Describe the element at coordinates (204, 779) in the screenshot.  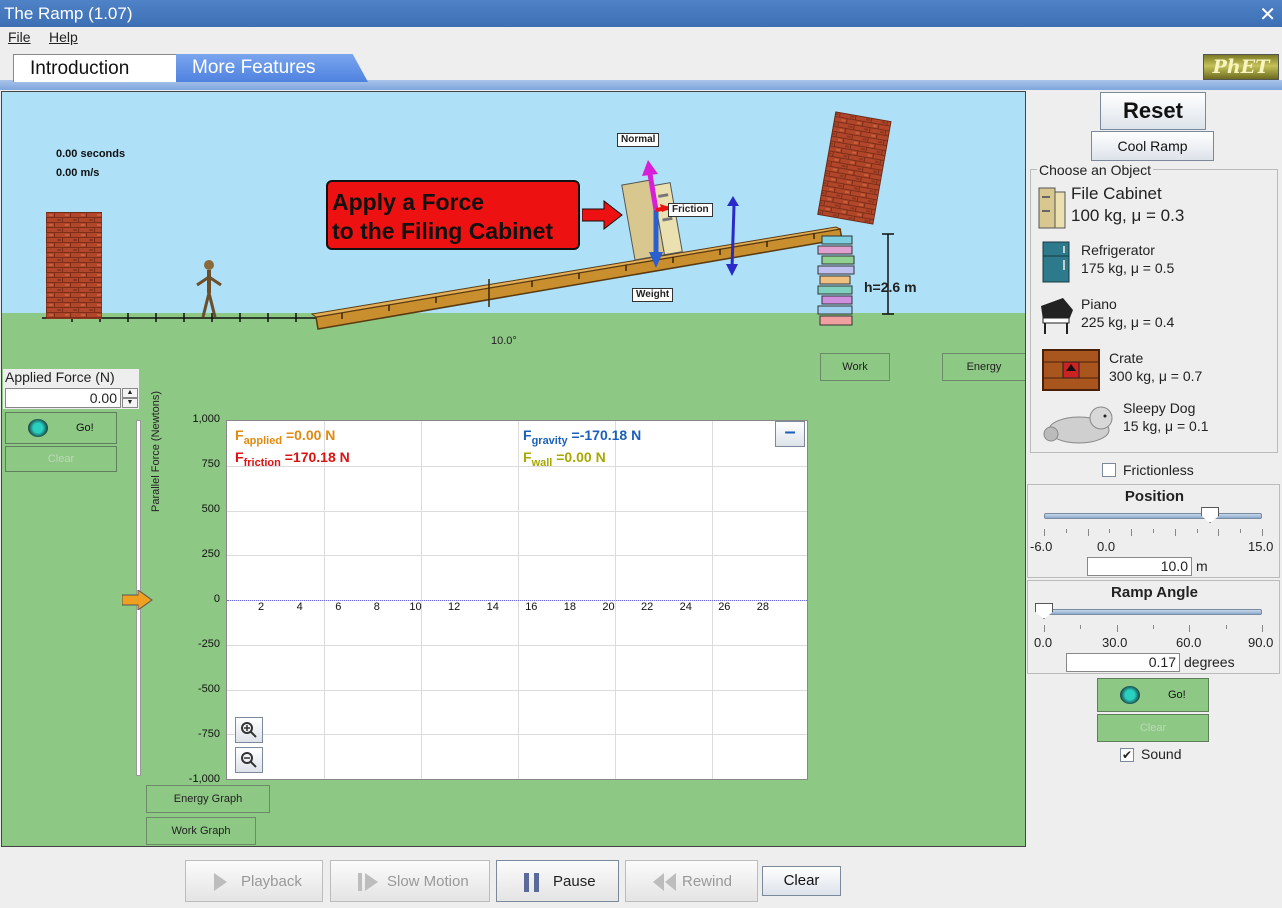
I see `y-tick-label: -1,000` at that location.